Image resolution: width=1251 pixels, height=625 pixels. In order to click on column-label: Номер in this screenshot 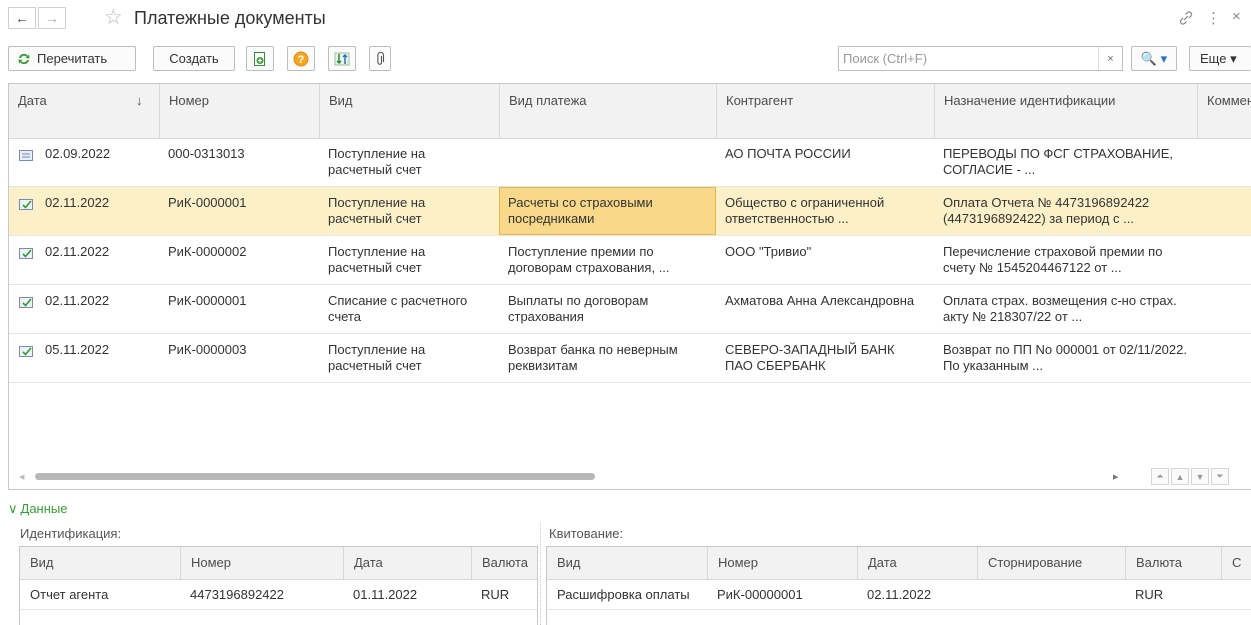, I will do `click(189, 100)`.